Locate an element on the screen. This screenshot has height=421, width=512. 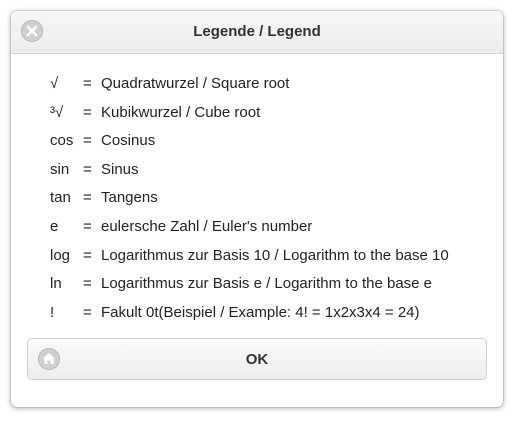
legend-symbol: sin is located at coordinates (60, 169).